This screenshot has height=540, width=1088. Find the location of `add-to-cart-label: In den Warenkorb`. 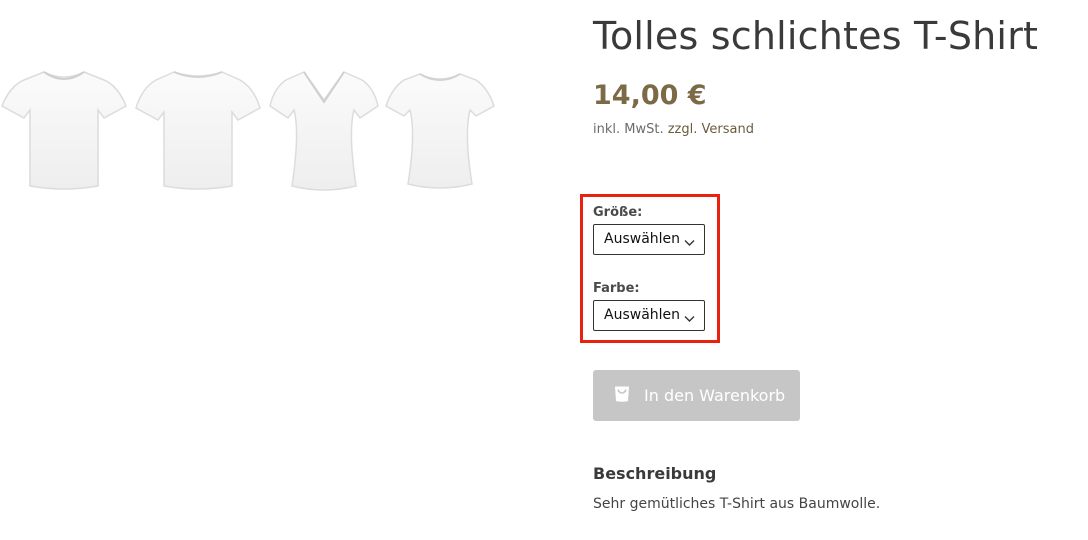

add-to-cart-label: In den Warenkorb is located at coordinates (715, 395).